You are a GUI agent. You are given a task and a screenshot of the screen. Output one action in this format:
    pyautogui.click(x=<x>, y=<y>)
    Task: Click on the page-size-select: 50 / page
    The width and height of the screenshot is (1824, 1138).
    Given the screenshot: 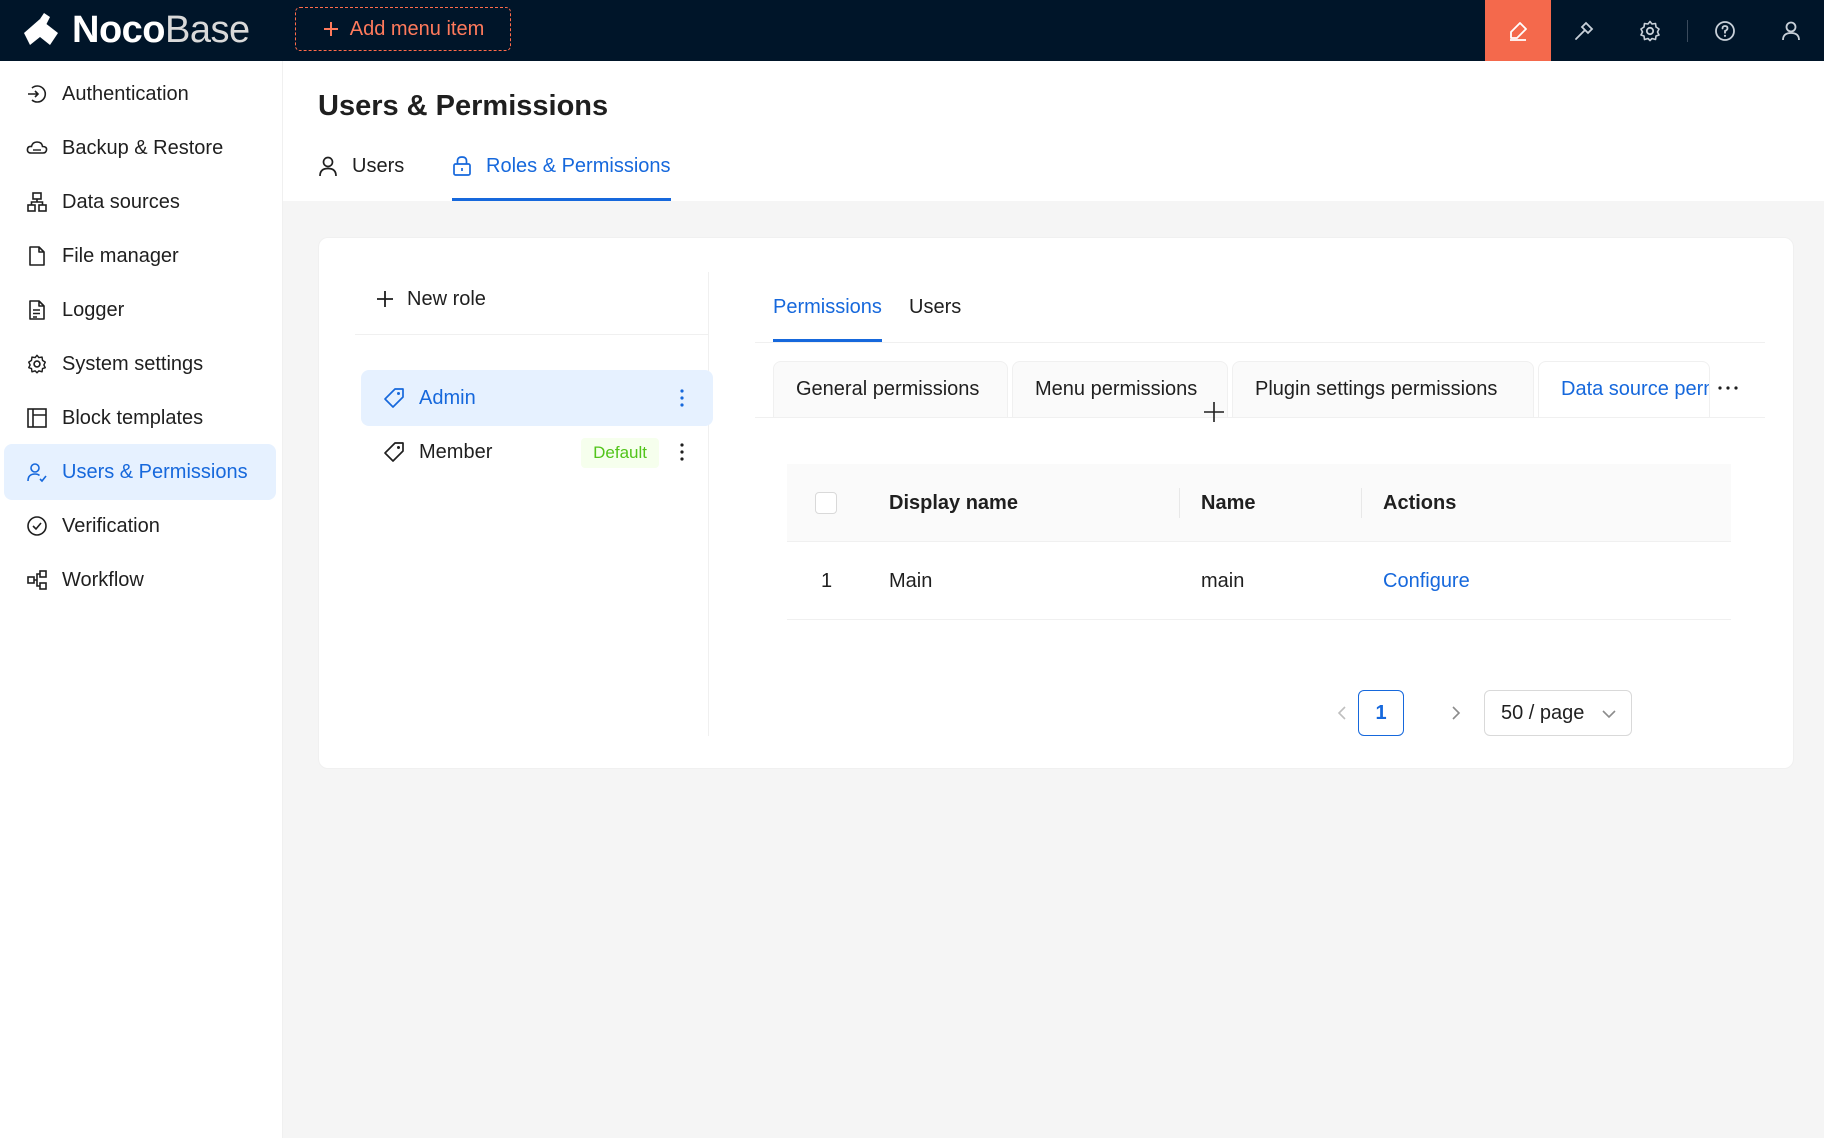 What is the action you would take?
    pyautogui.click(x=1558, y=713)
    